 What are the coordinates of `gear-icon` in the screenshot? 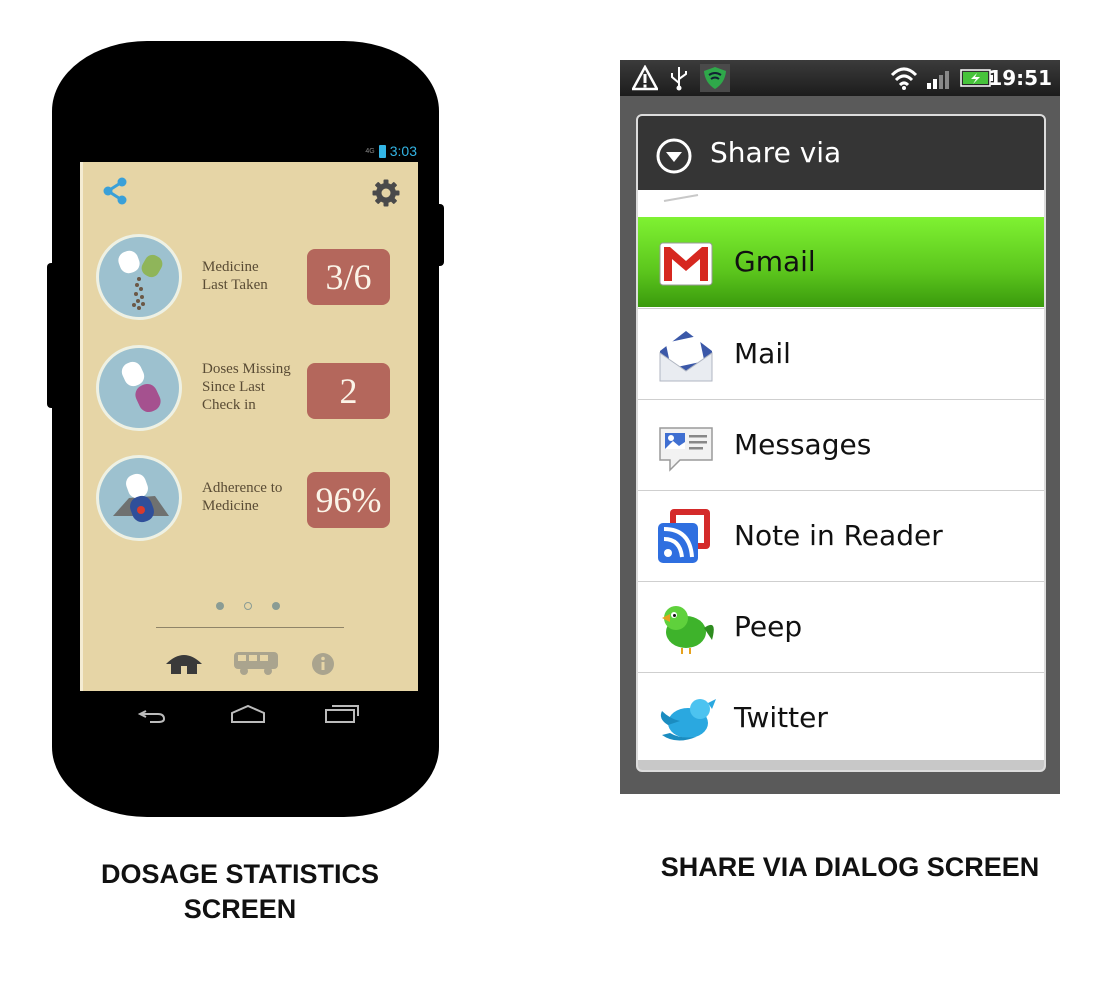 It's located at (386, 193).